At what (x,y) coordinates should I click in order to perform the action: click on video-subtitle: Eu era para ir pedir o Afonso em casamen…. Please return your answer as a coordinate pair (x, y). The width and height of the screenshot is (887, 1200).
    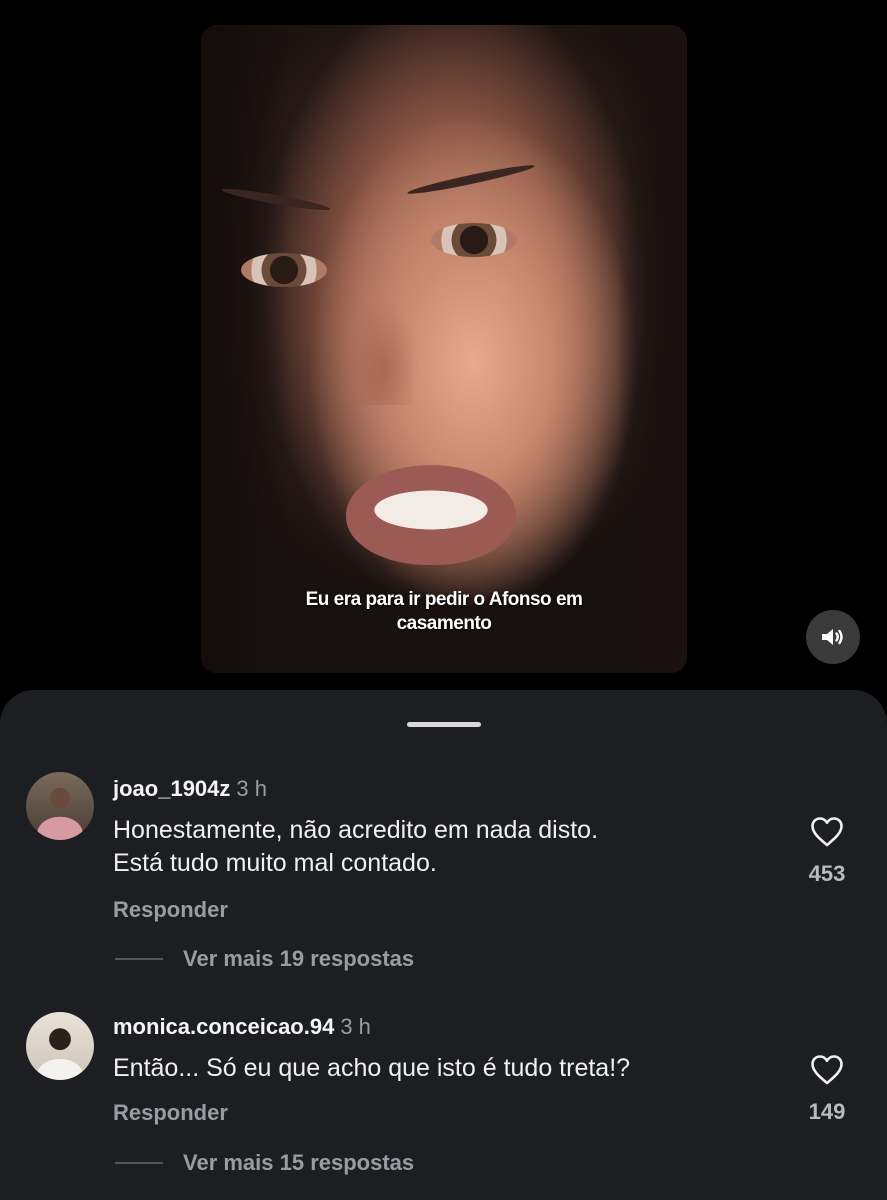
    Looking at the image, I should click on (444, 612).